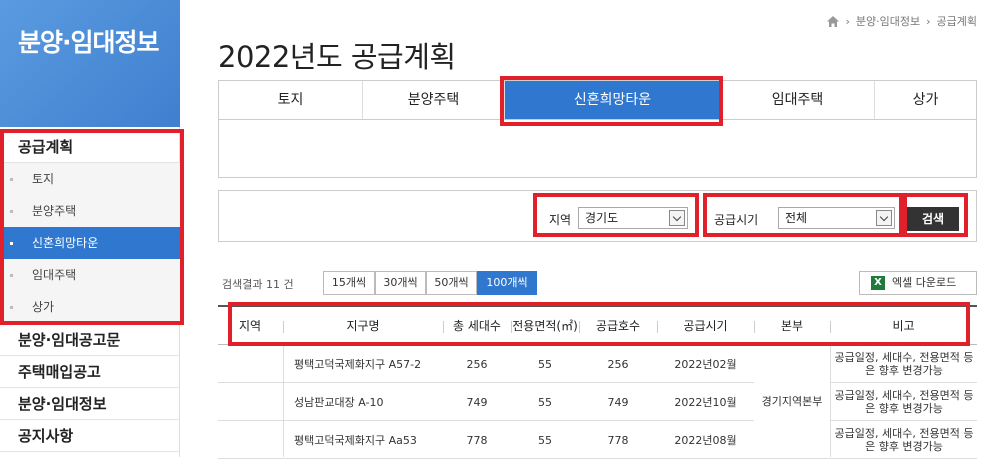 The height and width of the screenshot is (459, 991). I want to click on tab-commercial: 상가, so click(925, 100).